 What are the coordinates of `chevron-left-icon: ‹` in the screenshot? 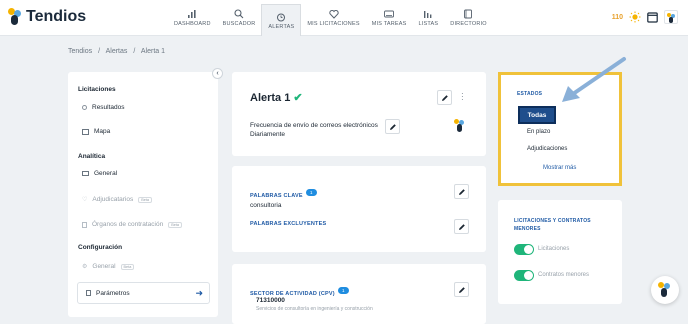 It's located at (217, 73).